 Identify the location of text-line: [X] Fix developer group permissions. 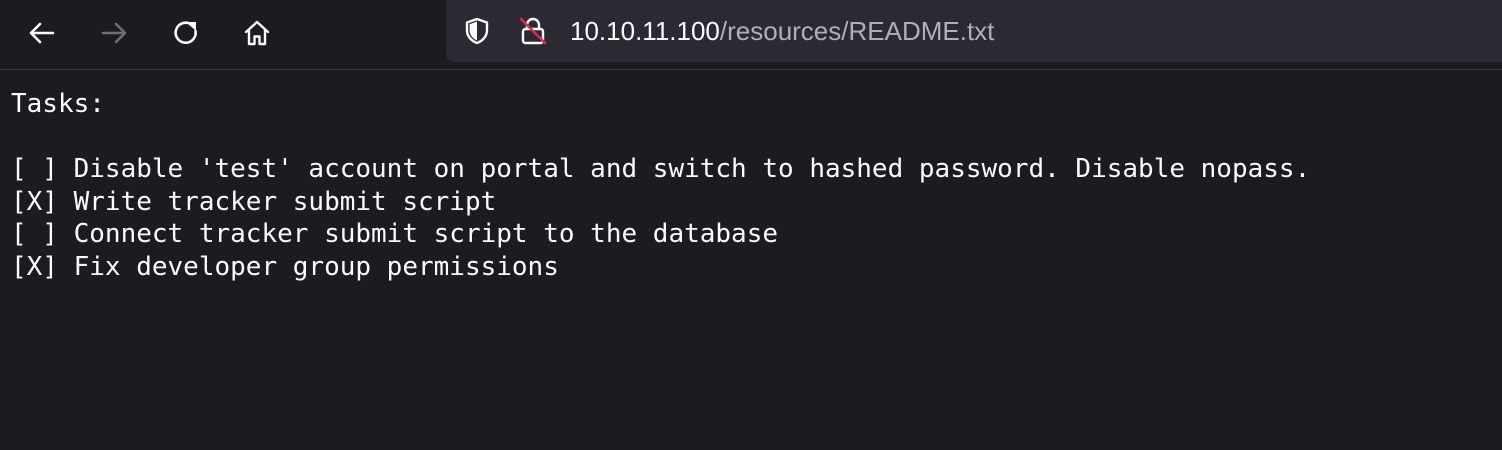
(285, 266).